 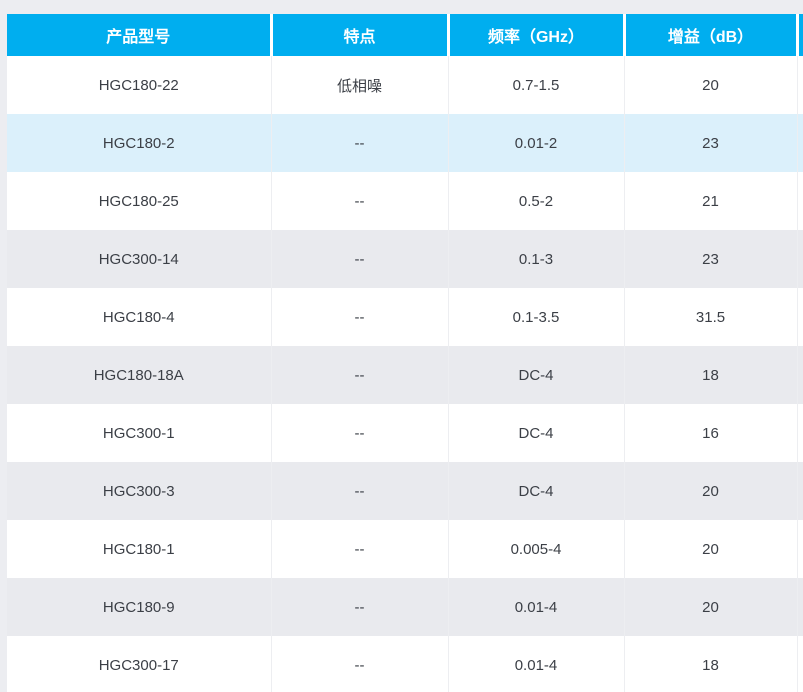 I want to click on col-header-freq_ghz: 频率（GHz）, so click(x=537, y=35).